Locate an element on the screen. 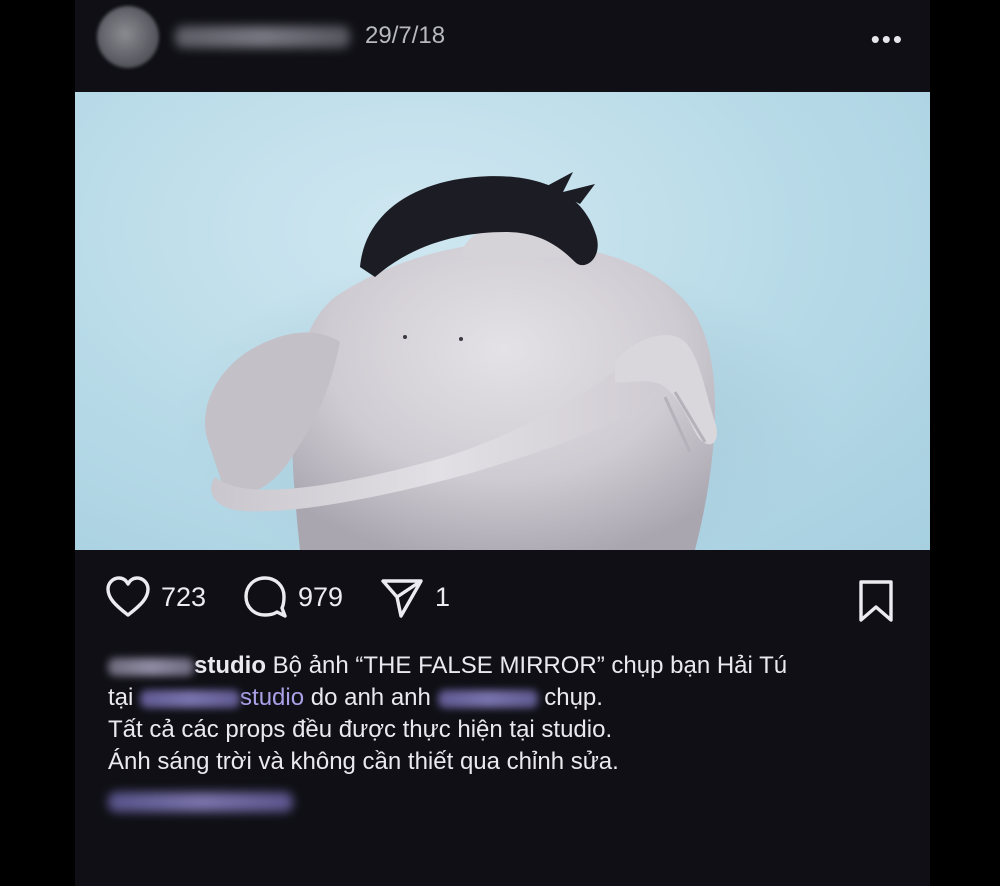 This screenshot has height=886, width=1000. action-bar: 723 979 1 is located at coordinates (502, 603).